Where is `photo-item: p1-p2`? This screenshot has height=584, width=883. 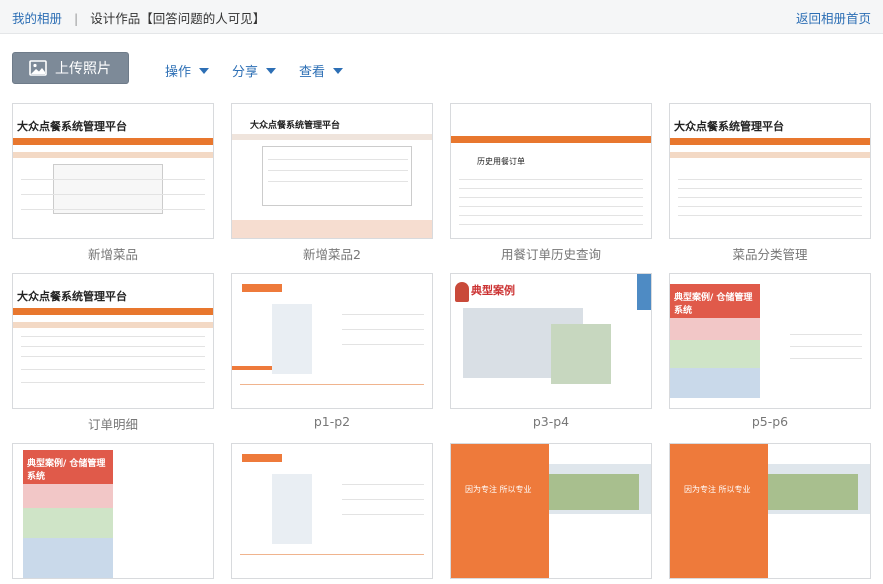
photo-item: p1-p2 is located at coordinates (332, 351).